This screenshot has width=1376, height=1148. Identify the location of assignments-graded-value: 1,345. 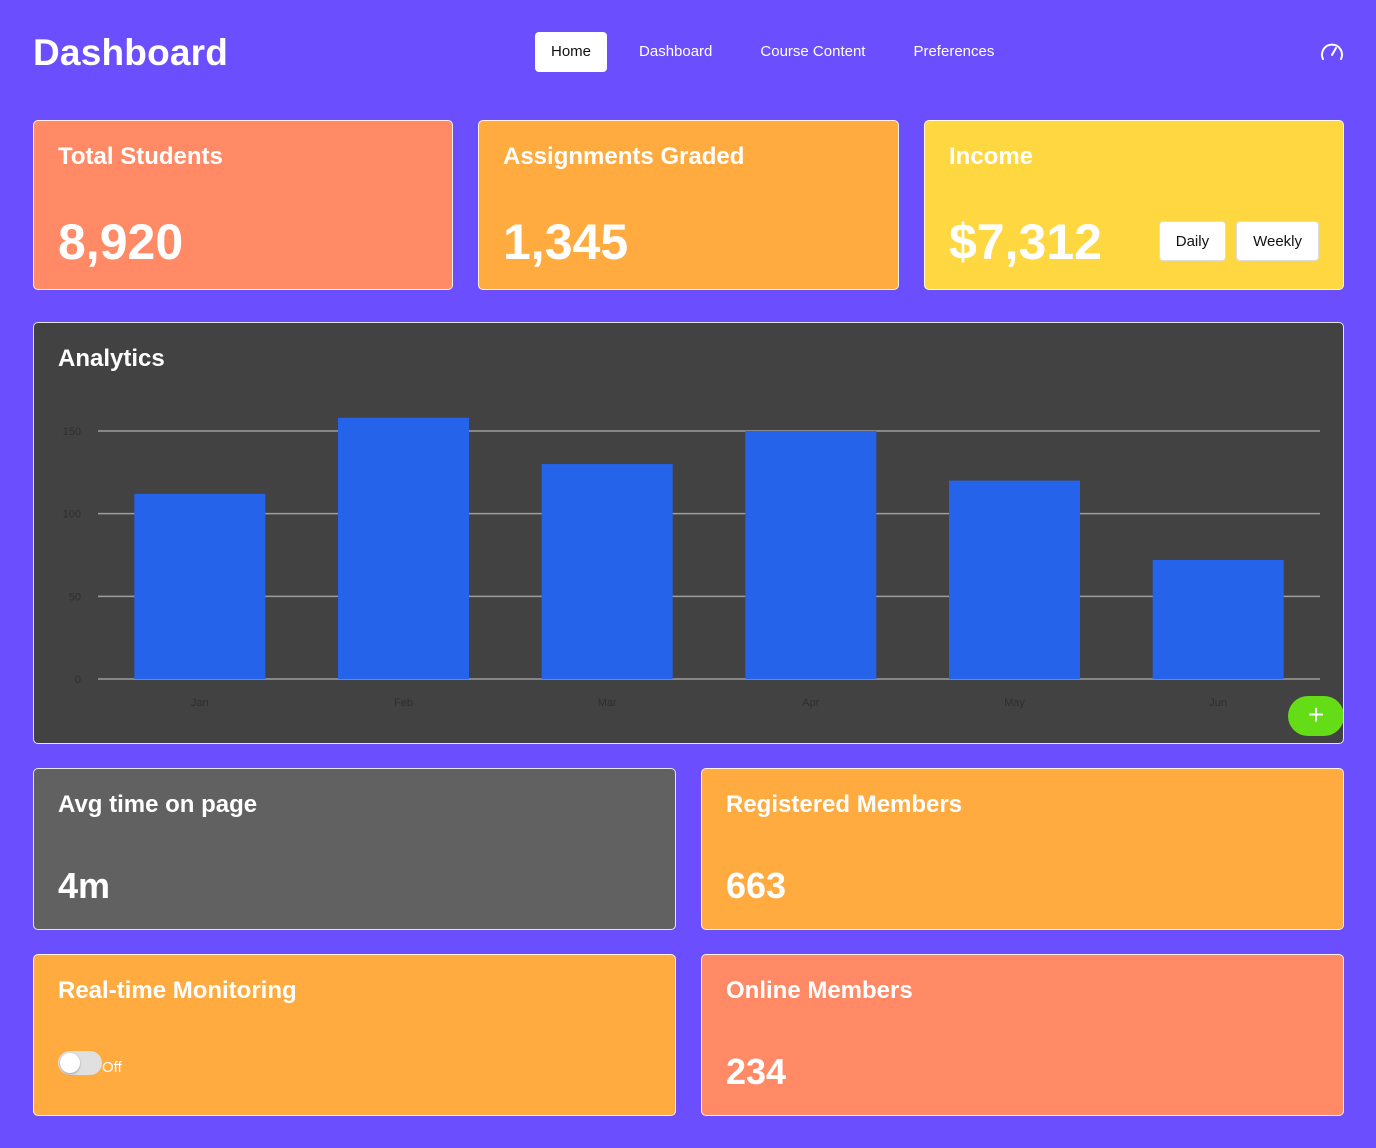
(566, 242).